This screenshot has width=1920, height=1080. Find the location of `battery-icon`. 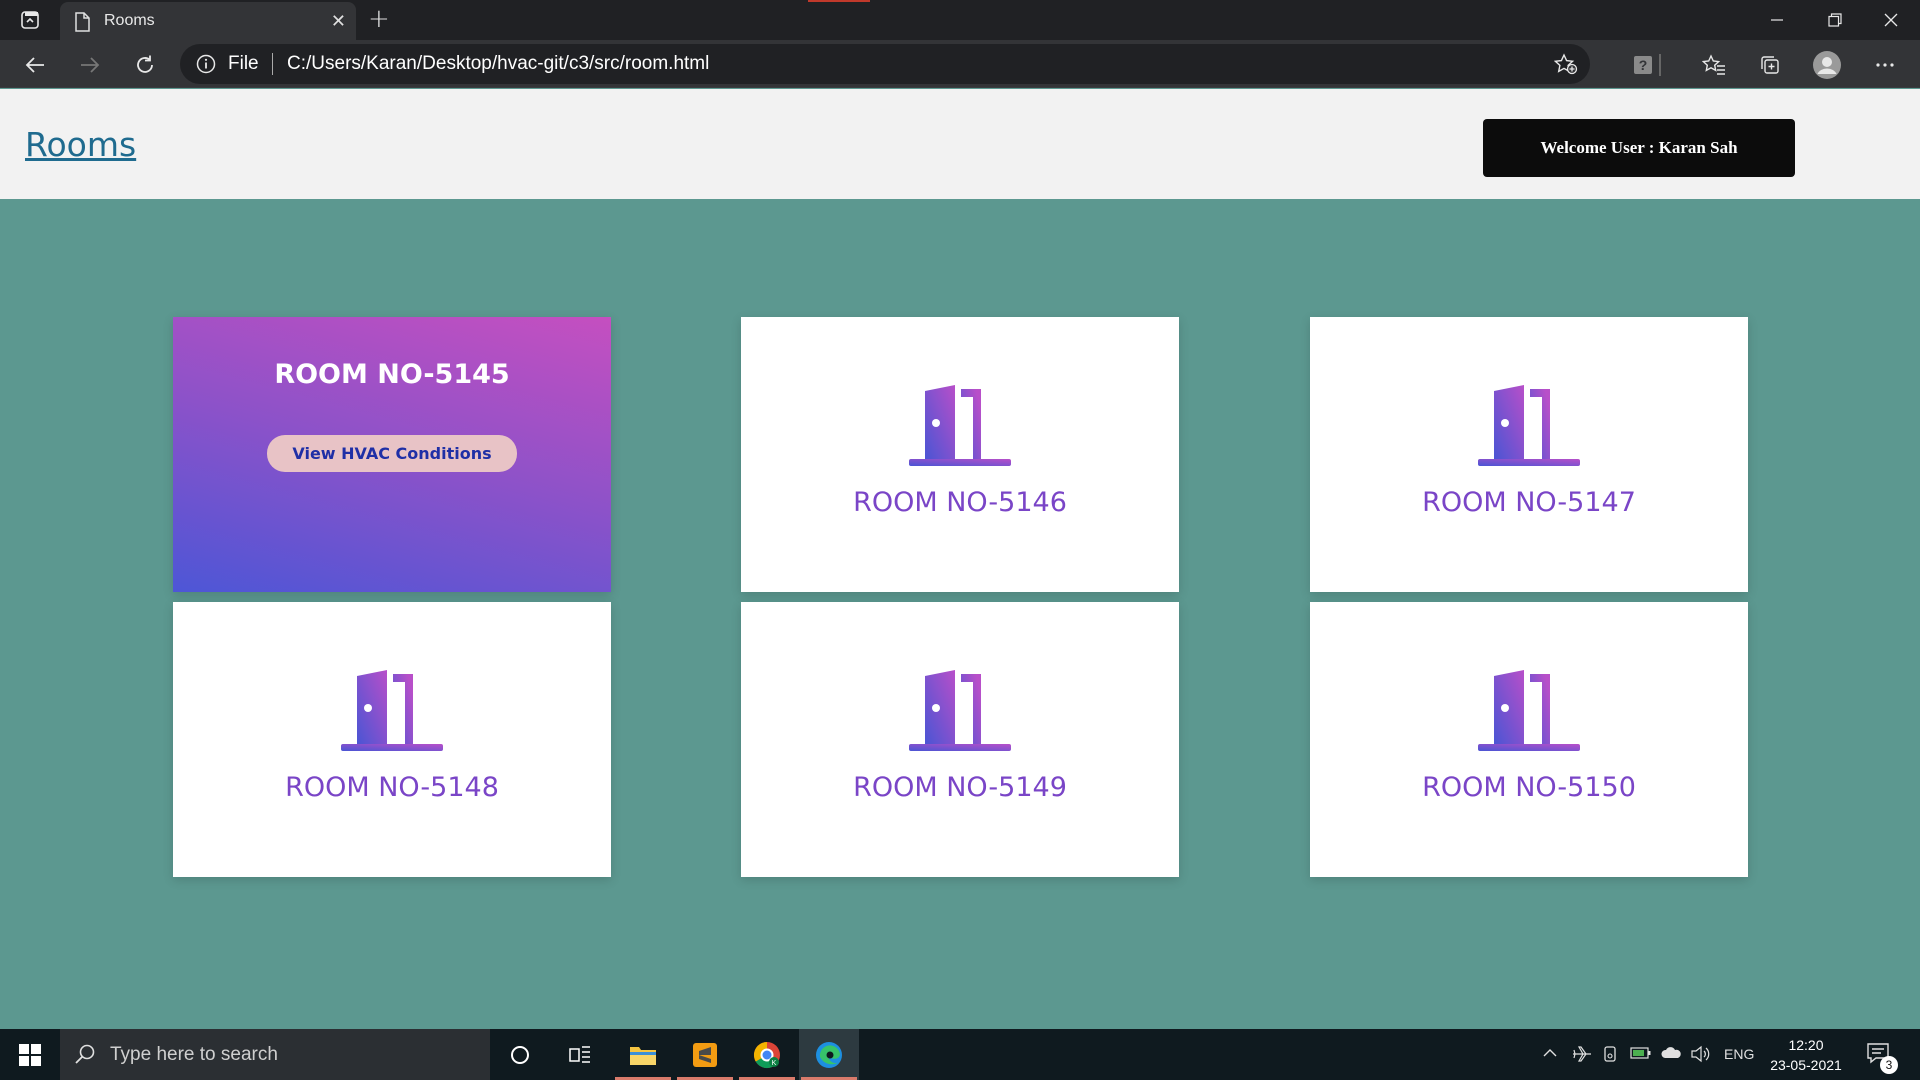

battery-icon is located at coordinates (1641, 1055).